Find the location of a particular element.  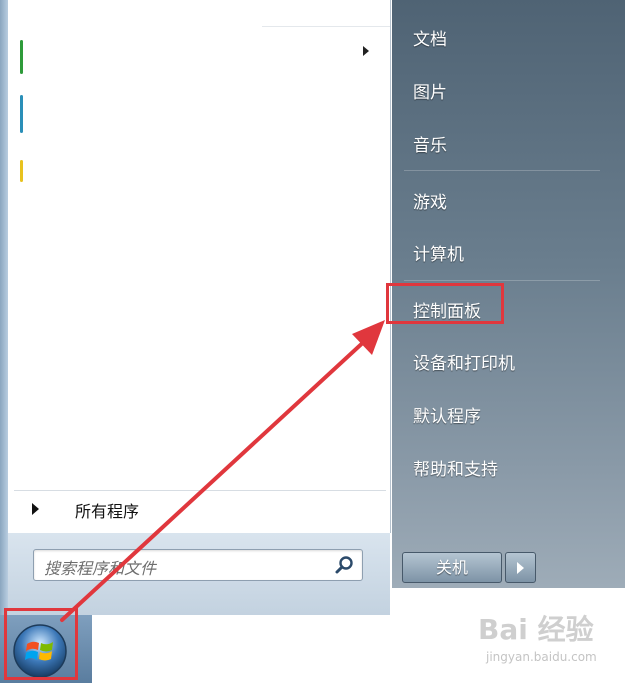

program-item-yellow is located at coordinates (21, 171).